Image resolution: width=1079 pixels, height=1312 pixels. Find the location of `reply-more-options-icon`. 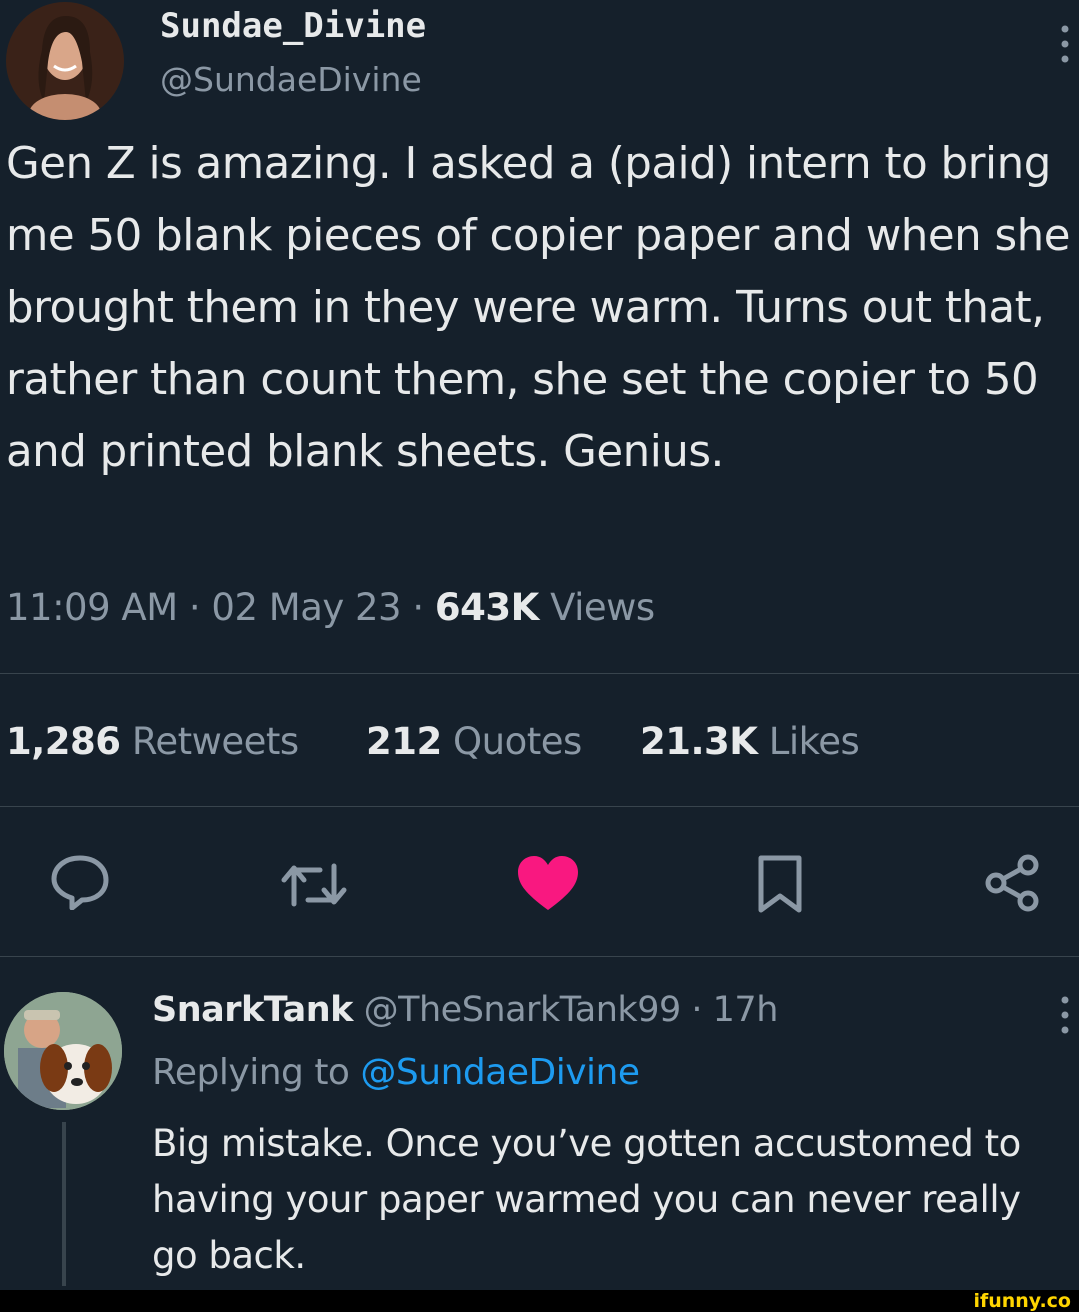

reply-more-options-icon is located at coordinates (1065, 1015).